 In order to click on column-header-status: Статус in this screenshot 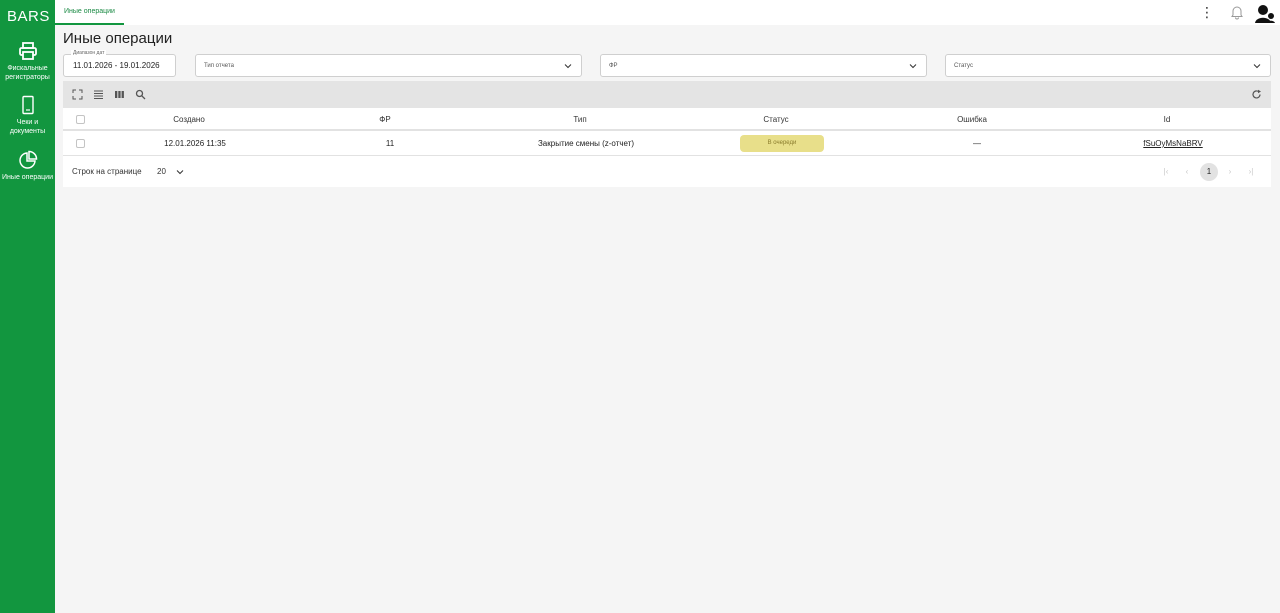, I will do `click(775, 119)`.